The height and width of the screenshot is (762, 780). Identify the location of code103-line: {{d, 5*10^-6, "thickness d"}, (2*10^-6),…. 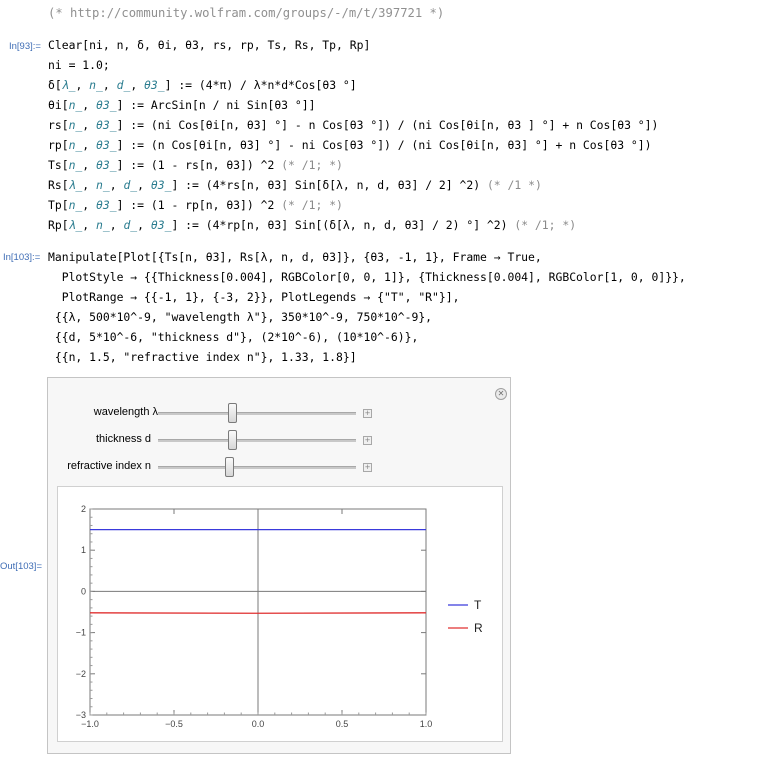
(233, 337).